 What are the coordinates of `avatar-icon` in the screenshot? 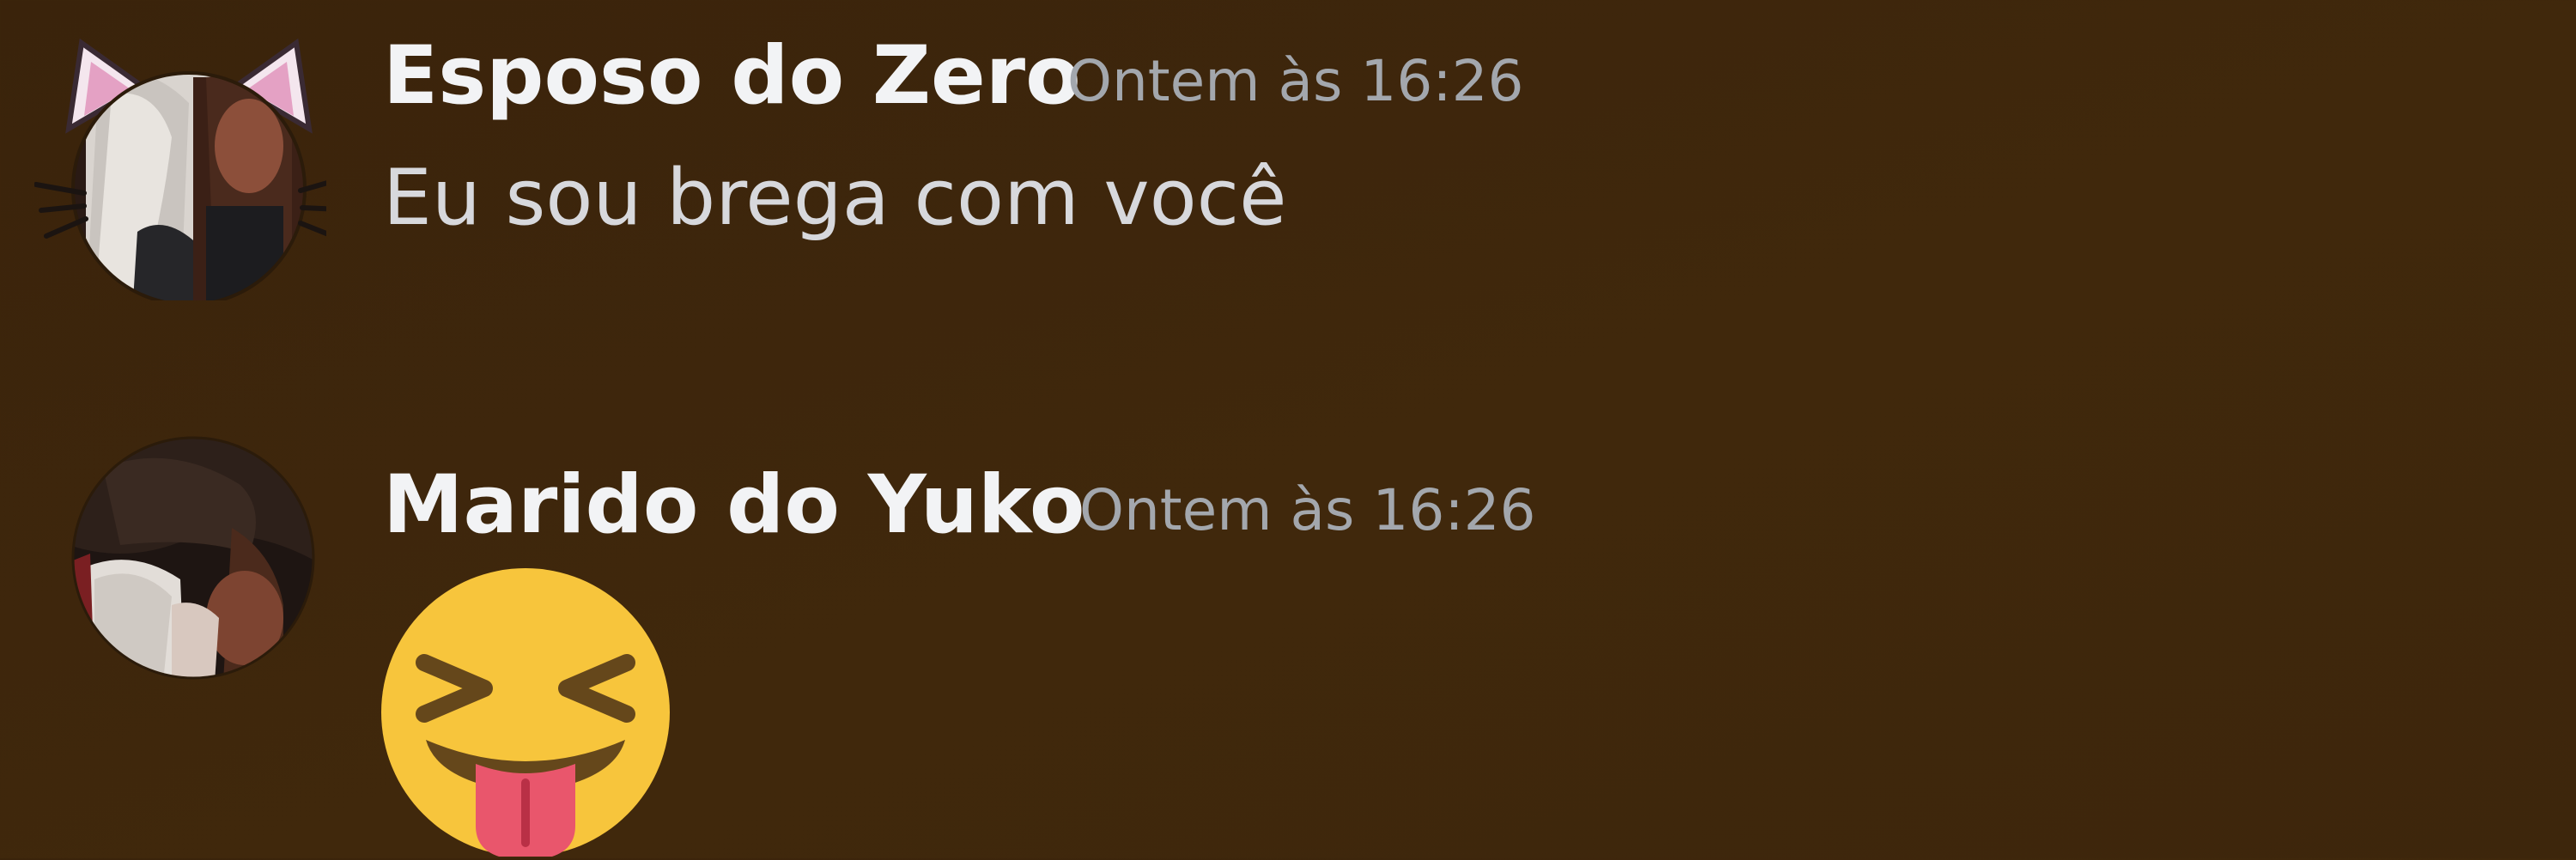 It's located at (193, 558).